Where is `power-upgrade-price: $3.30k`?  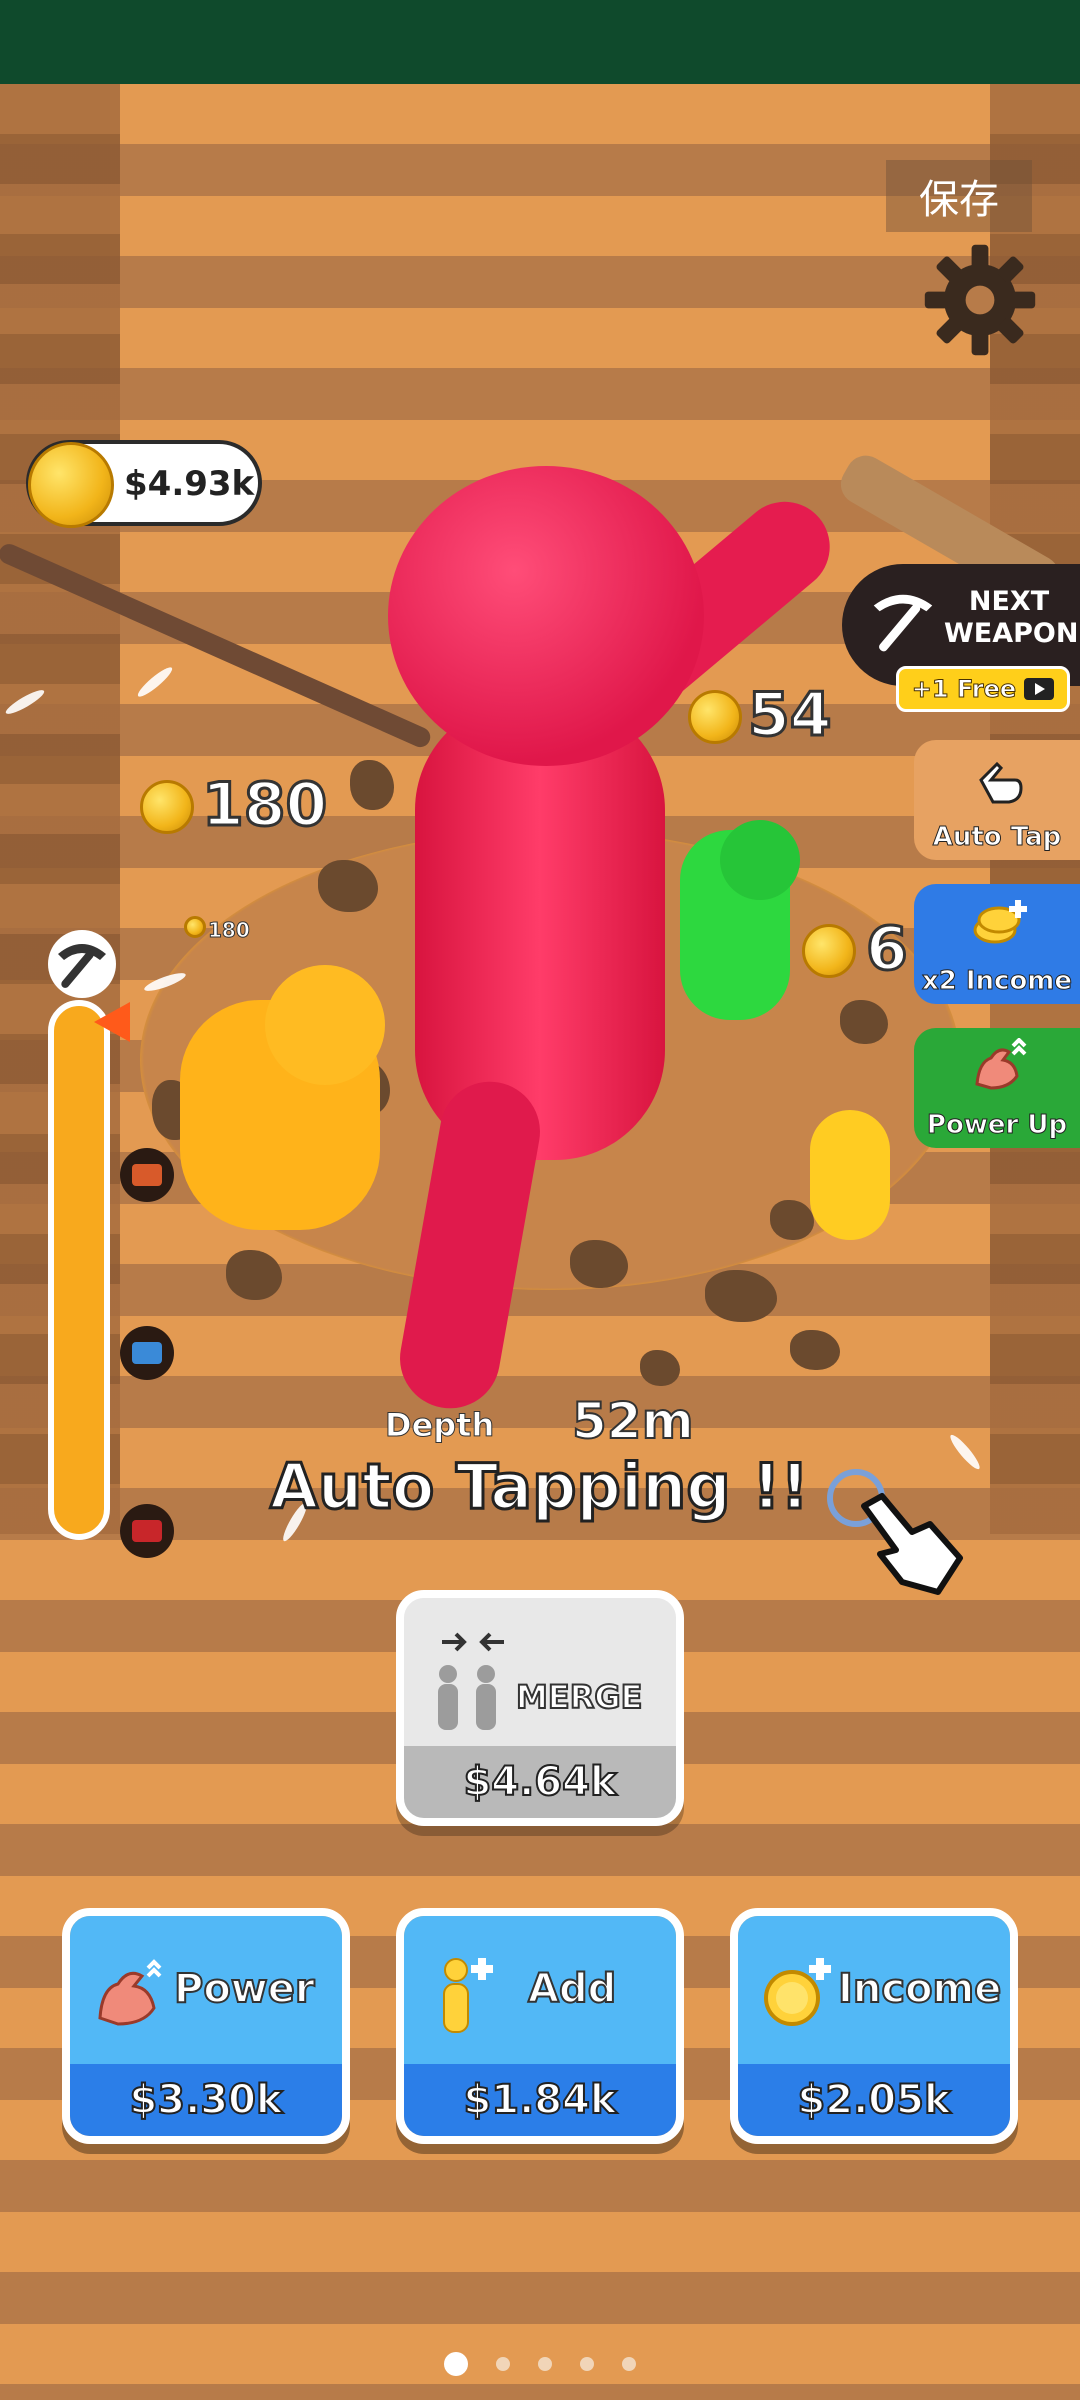 power-upgrade-price: $3.30k is located at coordinates (205, 2100).